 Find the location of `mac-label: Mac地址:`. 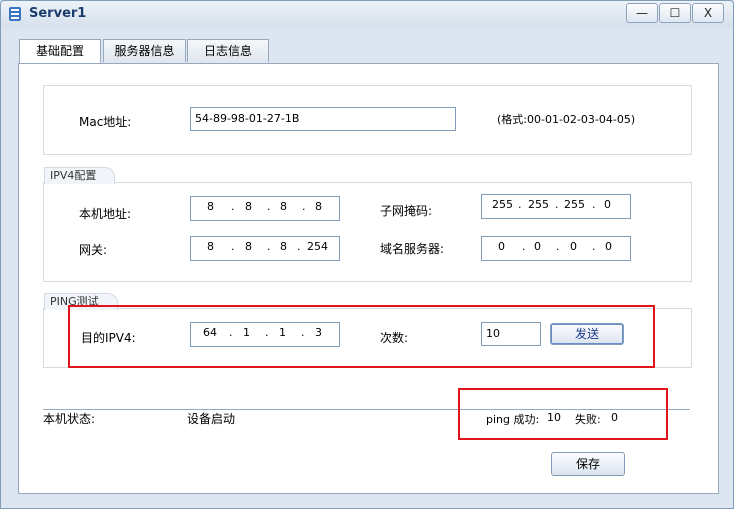

mac-label: Mac地址: is located at coordinates (105, 122).